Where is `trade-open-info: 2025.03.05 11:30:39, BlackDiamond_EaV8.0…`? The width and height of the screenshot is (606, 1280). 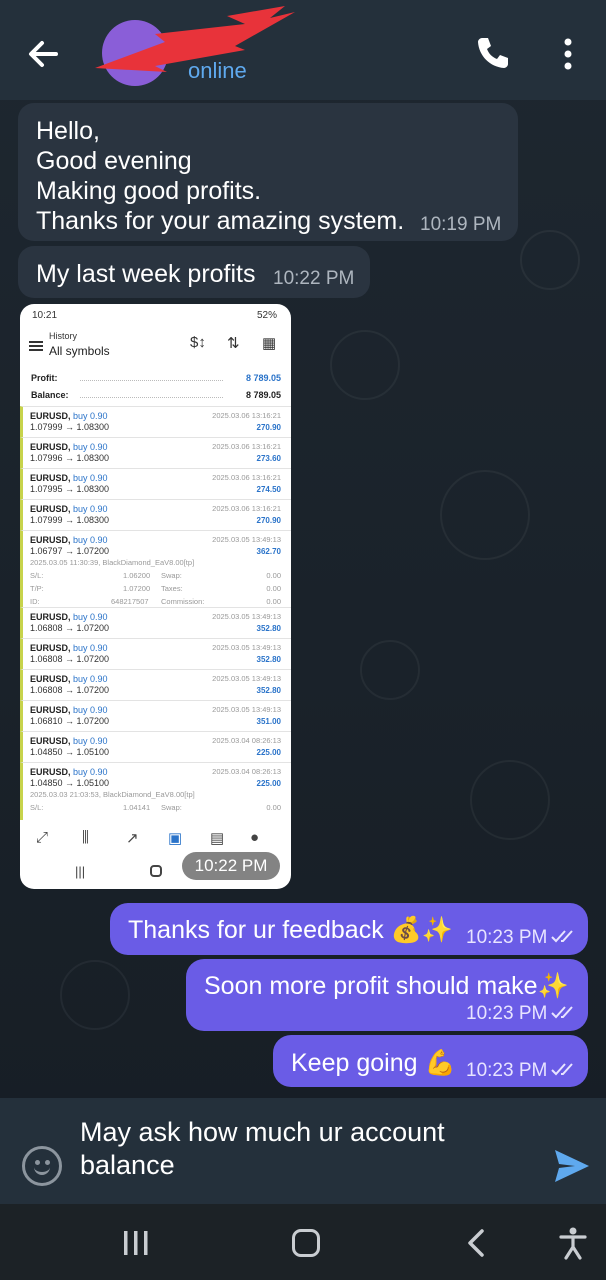
trade-open-info: 2025.03.05 11:30:39, BlackDiamond_EaV8.0… is located at coordinates (112, 562).